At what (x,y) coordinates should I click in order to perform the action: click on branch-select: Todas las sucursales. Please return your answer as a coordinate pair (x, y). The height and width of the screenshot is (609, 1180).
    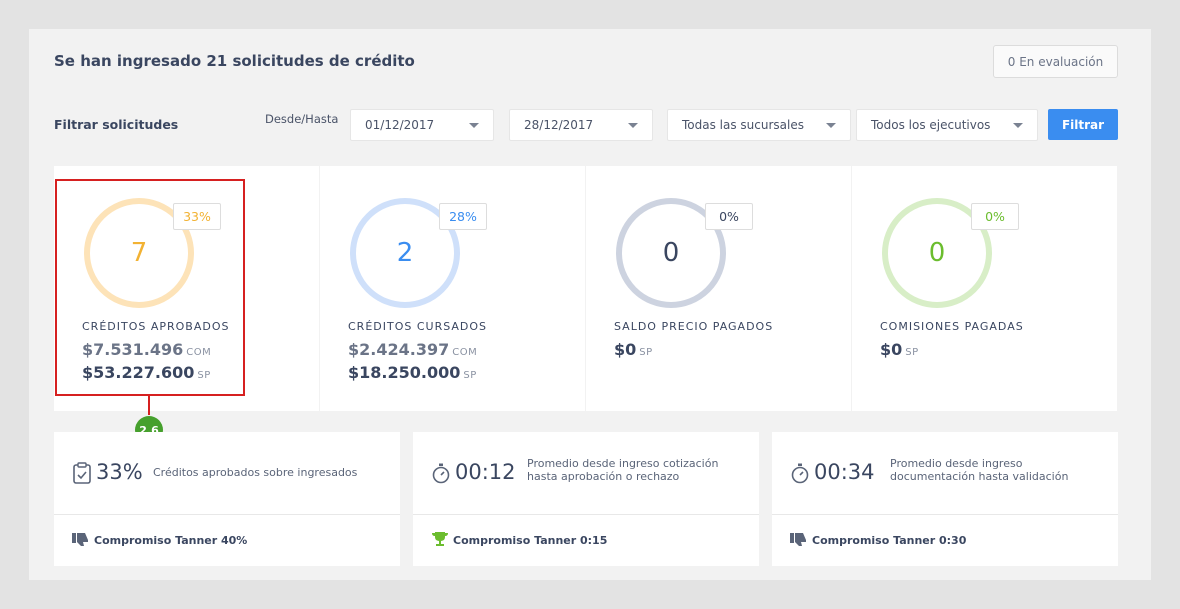
    Looking at the image, I should click on (759, 125).